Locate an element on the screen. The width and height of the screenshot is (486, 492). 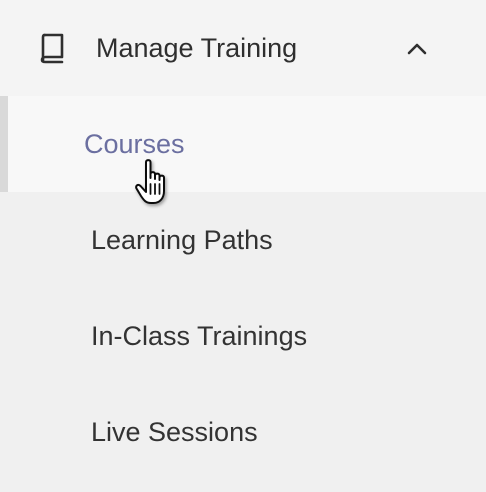
menu-item-label: In-Class Trainings is located at coordinates (199, 336).